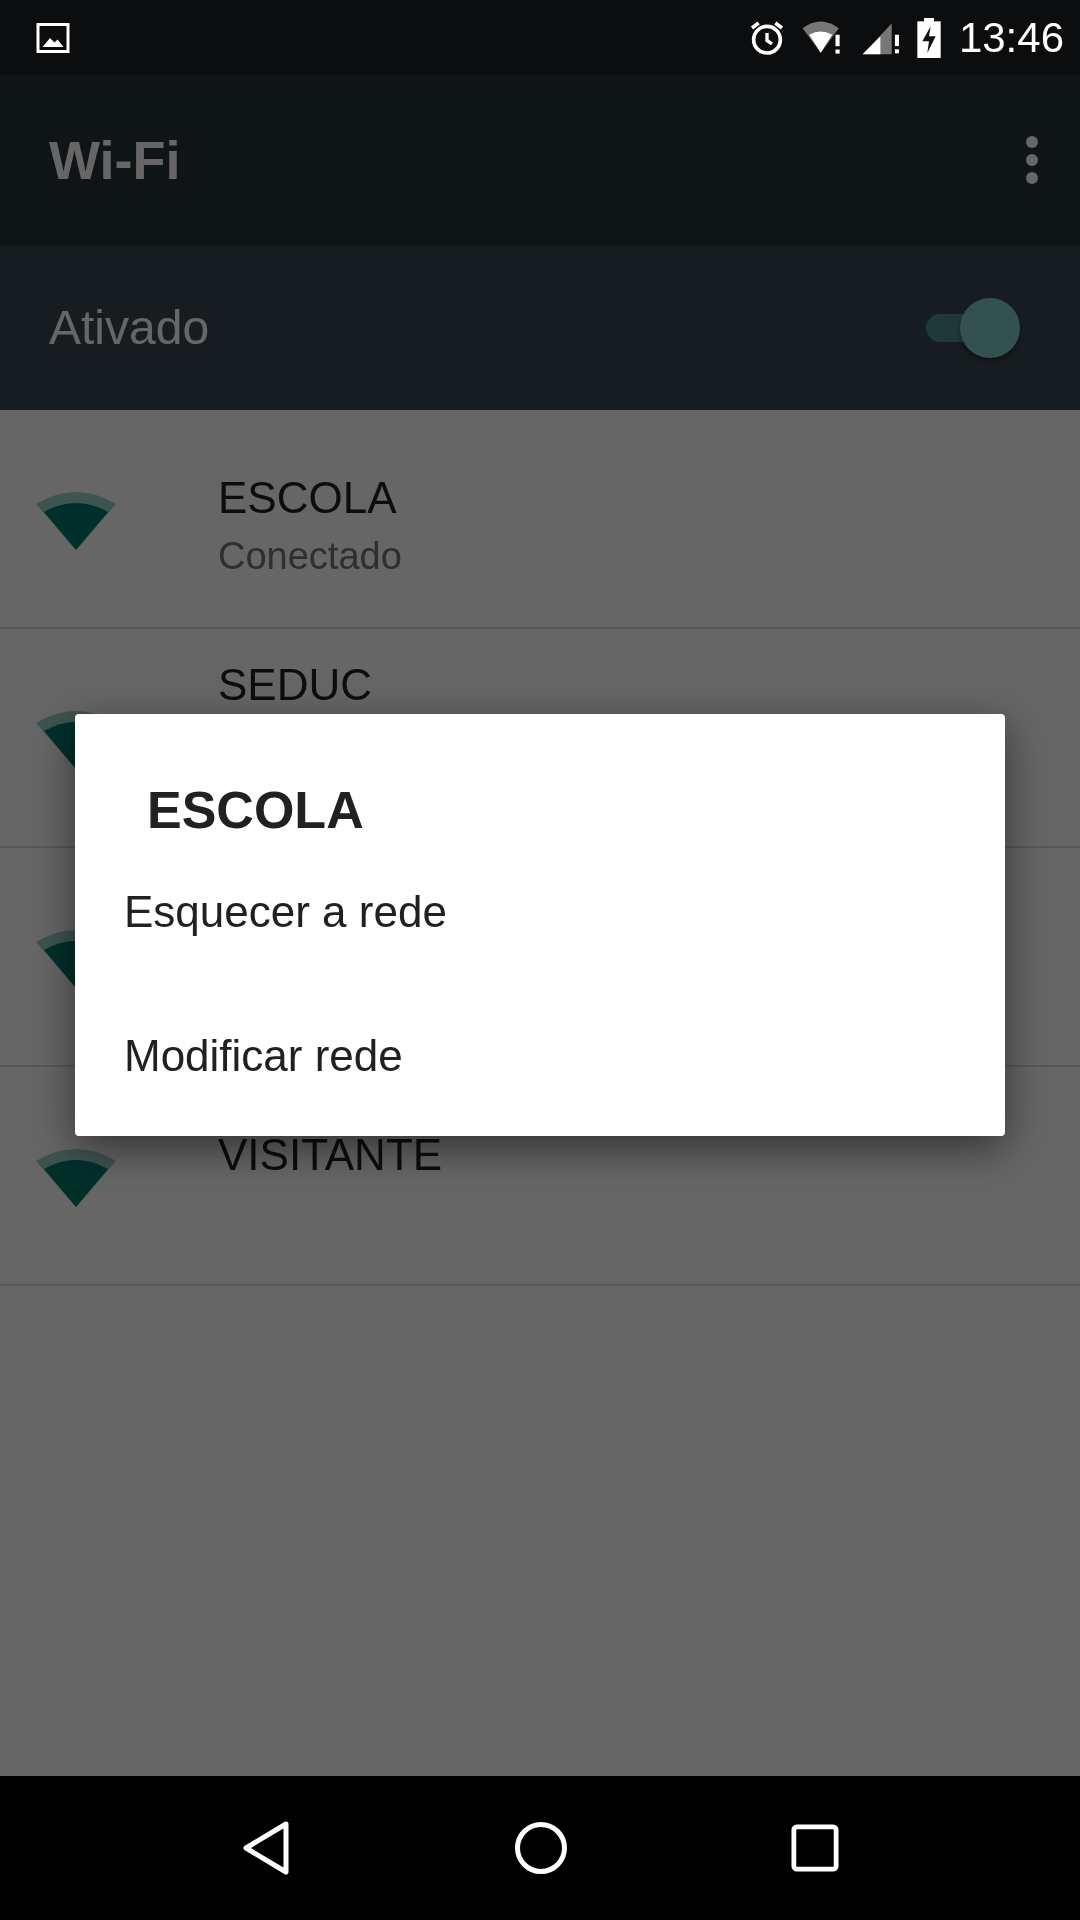 This screenshot has width=1080, height=1920. Describe the element at coordinates (330, 1155) in the screenshot. I see `network-name: VISITANTE` at that location.